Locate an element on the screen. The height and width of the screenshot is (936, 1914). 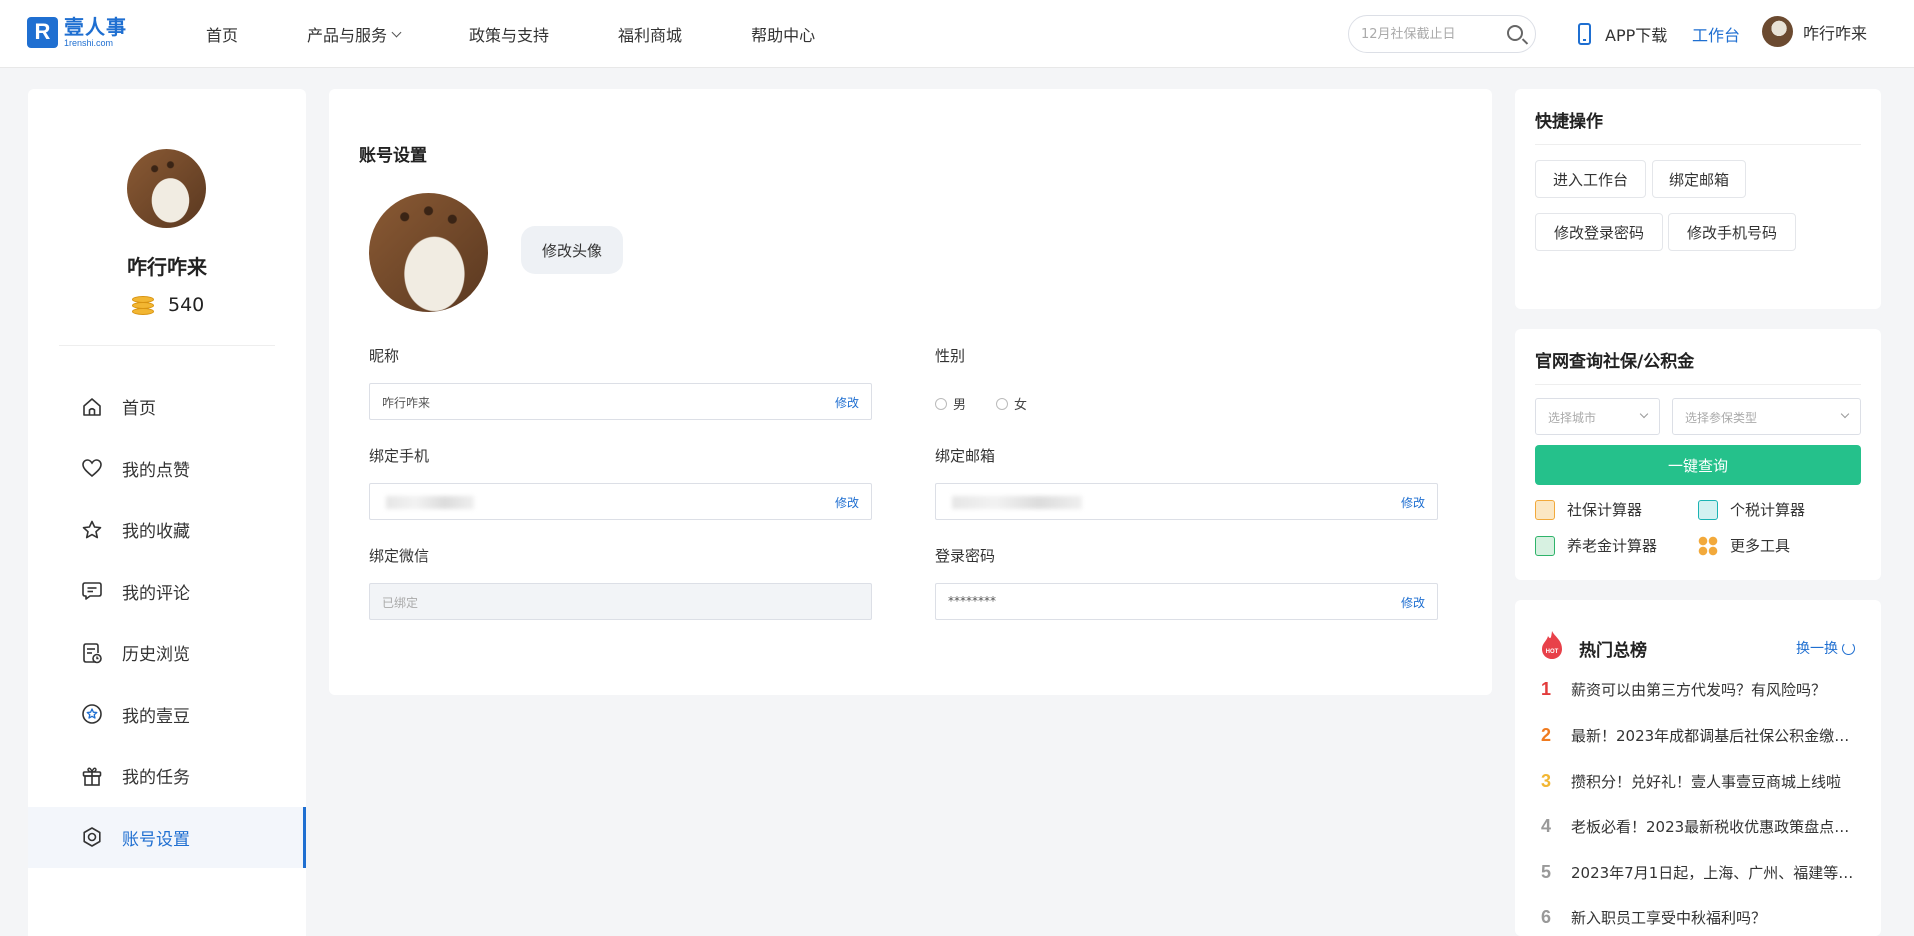
points-display: 540 is located at coordinates (168, 305).